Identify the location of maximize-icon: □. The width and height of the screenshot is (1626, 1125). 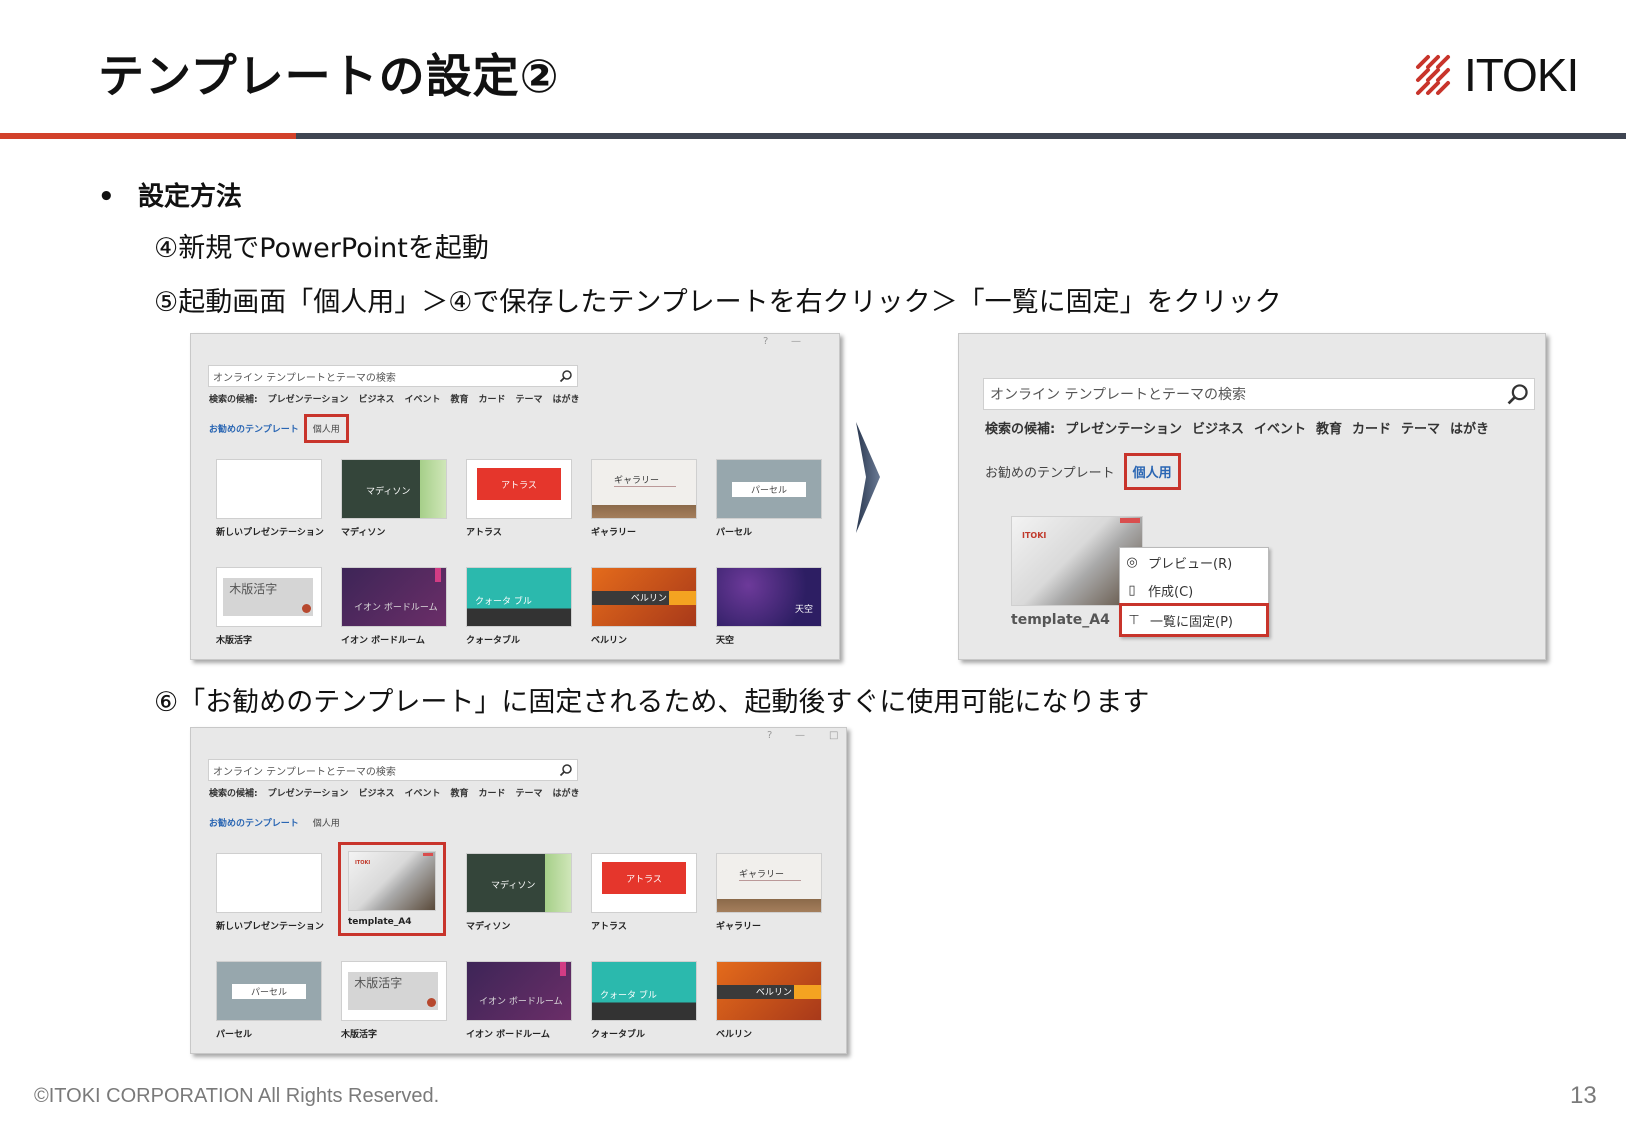
(833, 735).